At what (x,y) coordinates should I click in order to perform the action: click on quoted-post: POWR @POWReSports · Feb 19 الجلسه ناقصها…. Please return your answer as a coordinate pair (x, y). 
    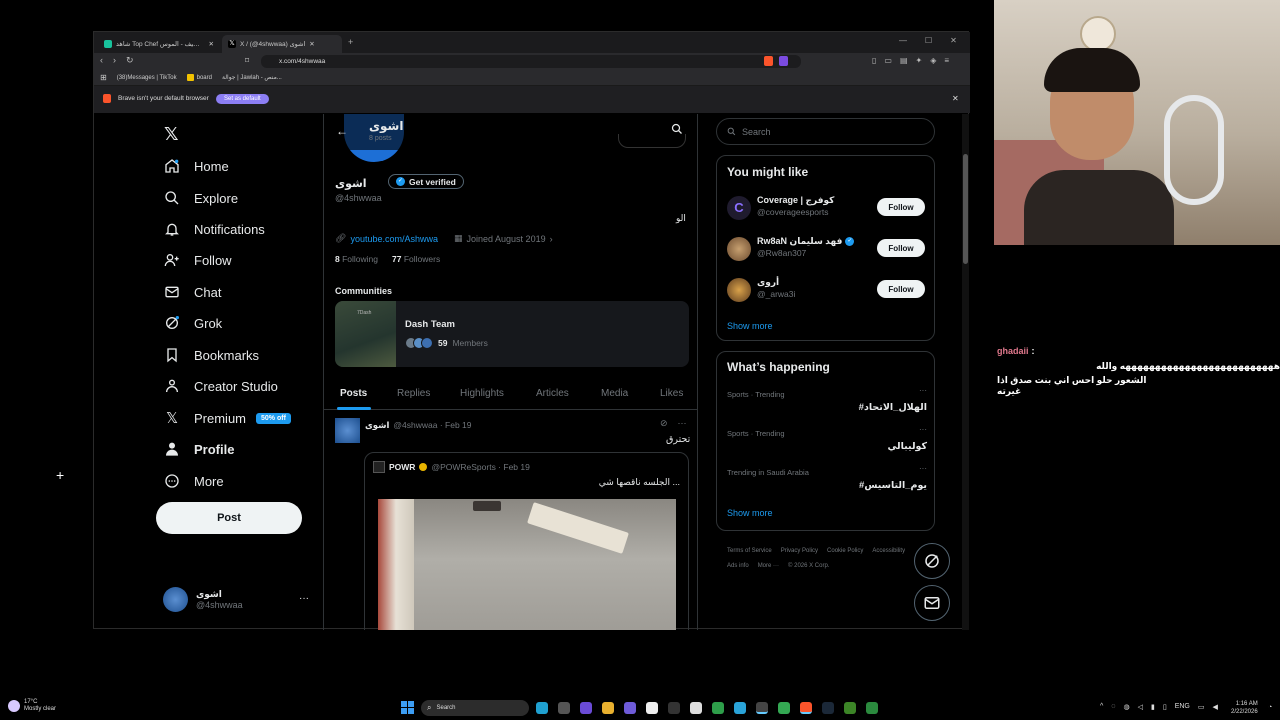
    Looking at the image, I should click on (526, 541).